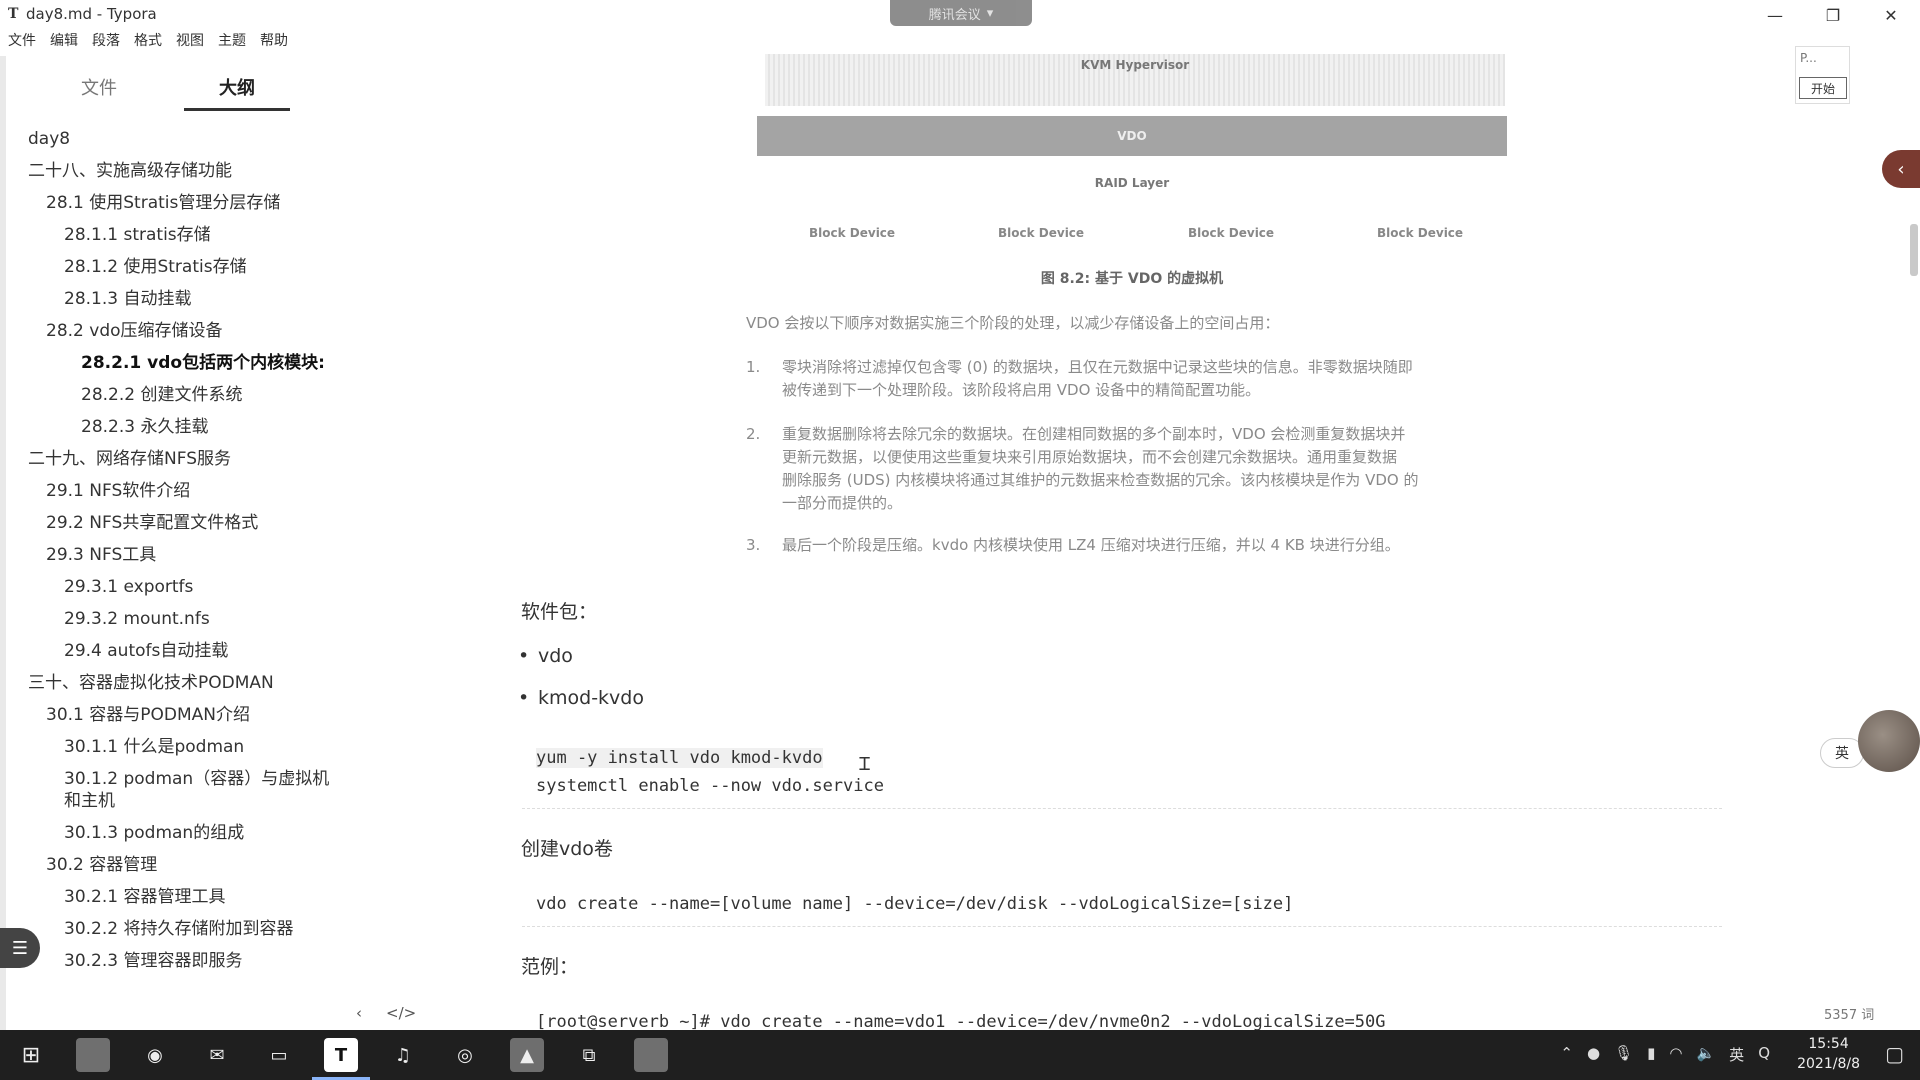 This screenshot has height=1080, width=1920. I want to click on outline-item: day8, so click(177, 139).